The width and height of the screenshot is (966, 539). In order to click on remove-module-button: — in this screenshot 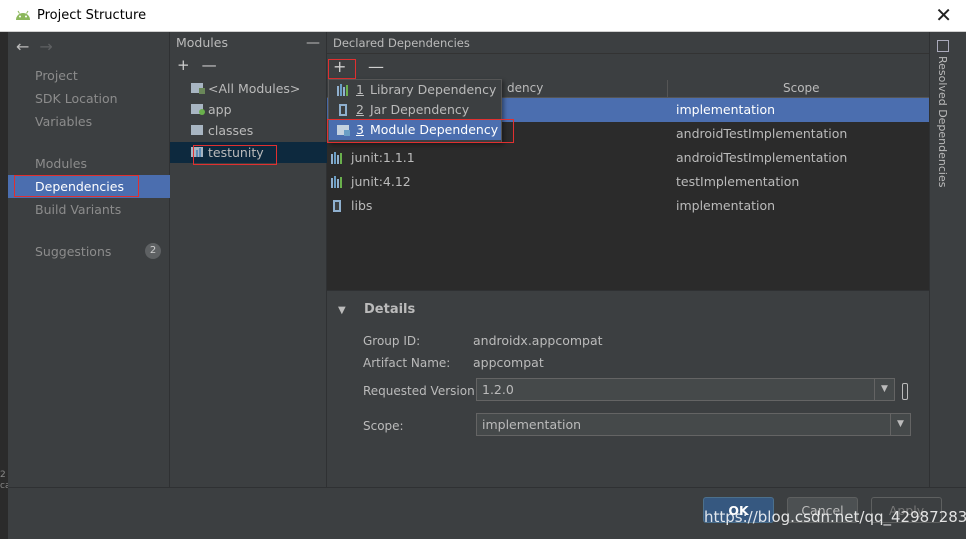, I will do `click(209, 65)`.